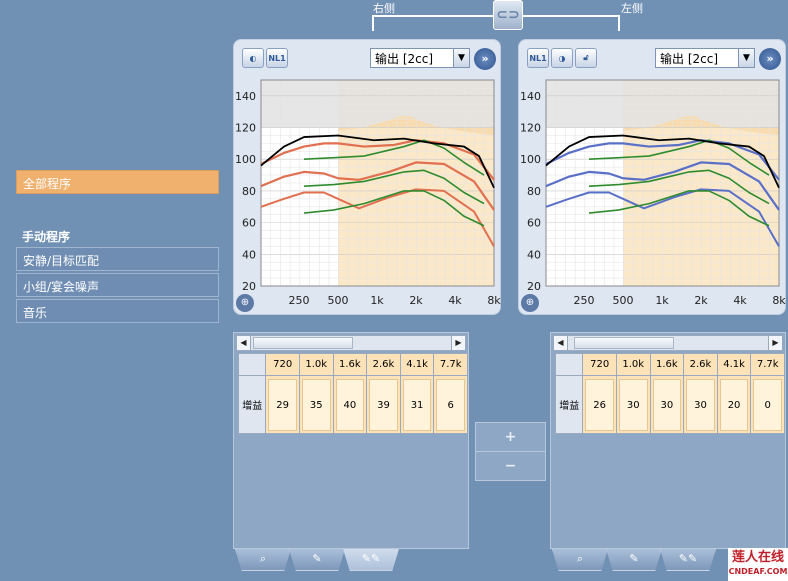 This screenshot has height=581, width=788. What do you see at coordinates (350, 404) in the screenshot?
I see `gain-value-cell: 40` at bounding box center [350, 404].